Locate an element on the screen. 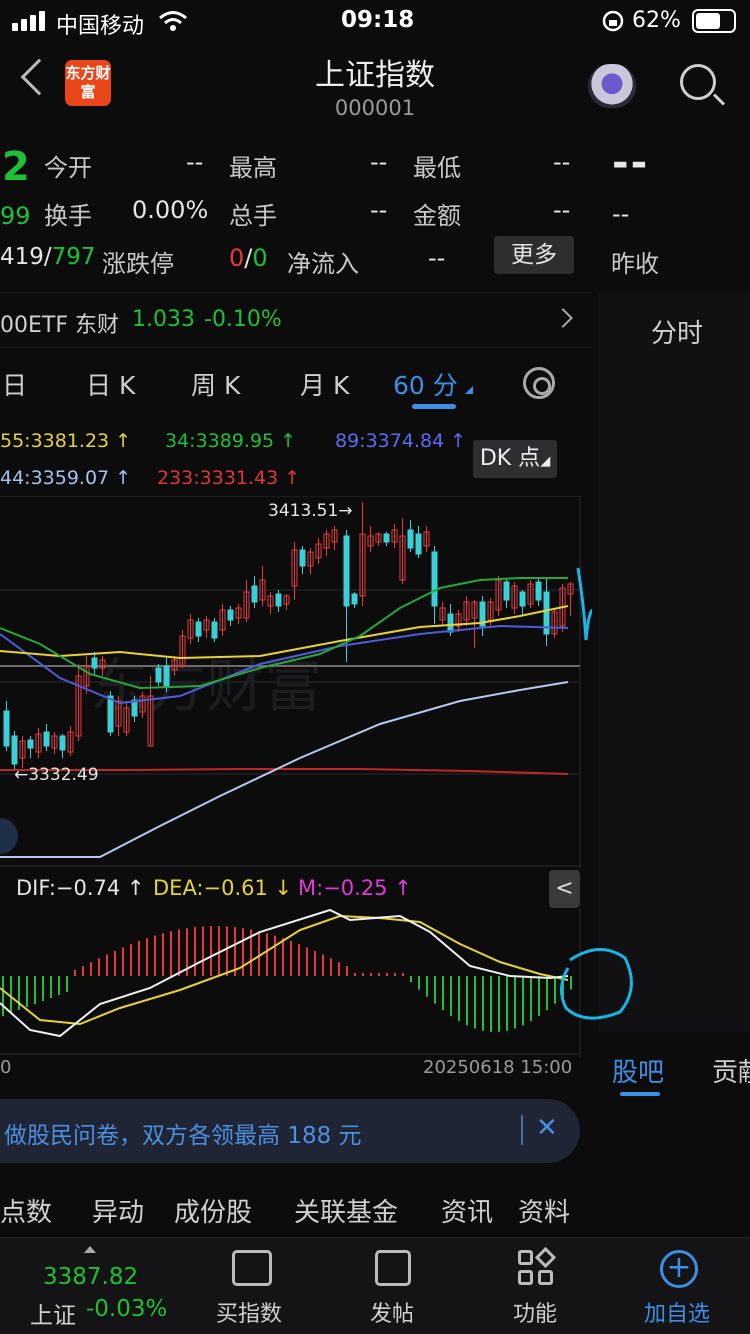 This screenshot has width=750, height=1334. bottom-nav: 3387.82 上证 -0.03% 买指数 发帖 功能 + 加自选 is located at coordinates (375, 1285).